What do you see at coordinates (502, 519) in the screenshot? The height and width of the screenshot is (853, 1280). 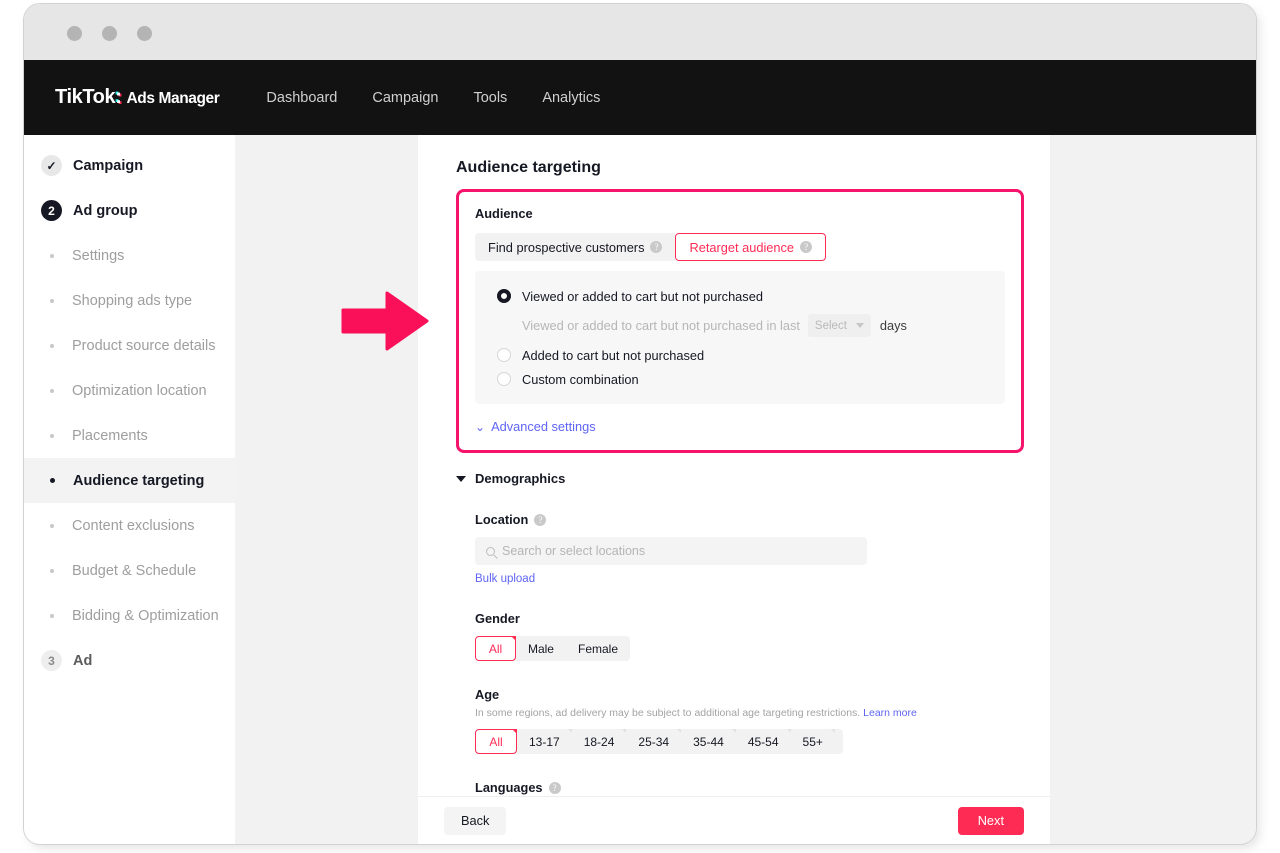 I see `location-label: Location` at bounding box center [502, 519].